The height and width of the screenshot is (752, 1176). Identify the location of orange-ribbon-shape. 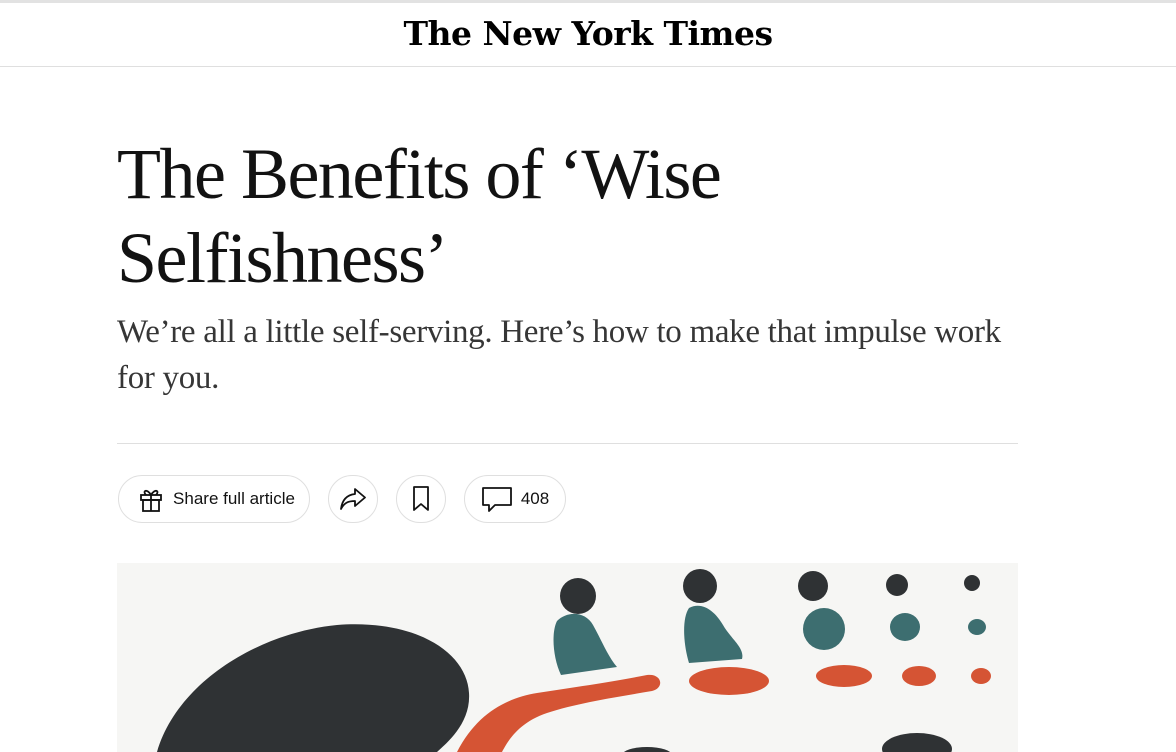
(559, 713).